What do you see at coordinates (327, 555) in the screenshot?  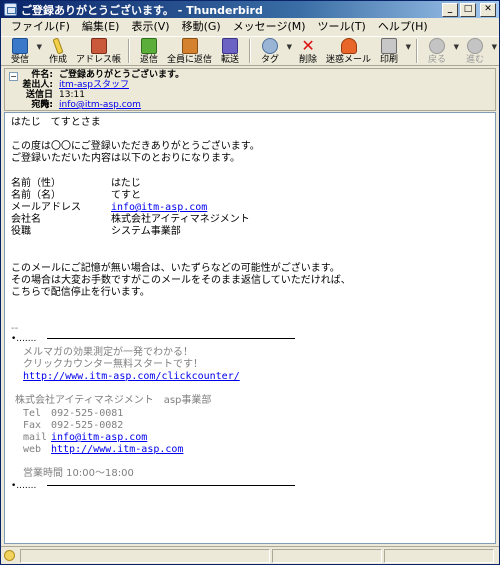 I see `status-progress-cell` at bounding box center [327, 555].